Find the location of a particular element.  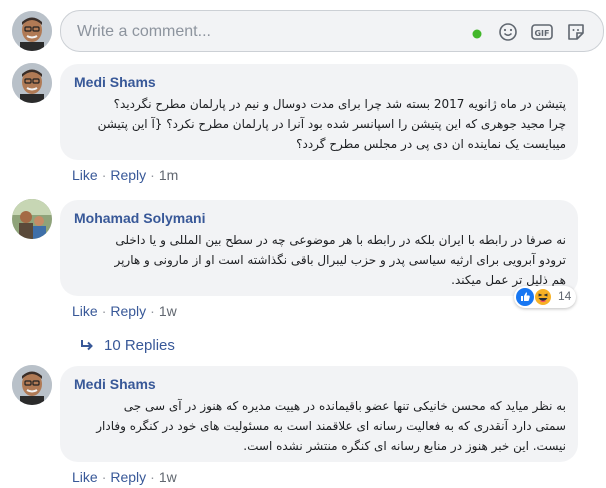

like-reaction-icon is located at coordinates (525, 299).